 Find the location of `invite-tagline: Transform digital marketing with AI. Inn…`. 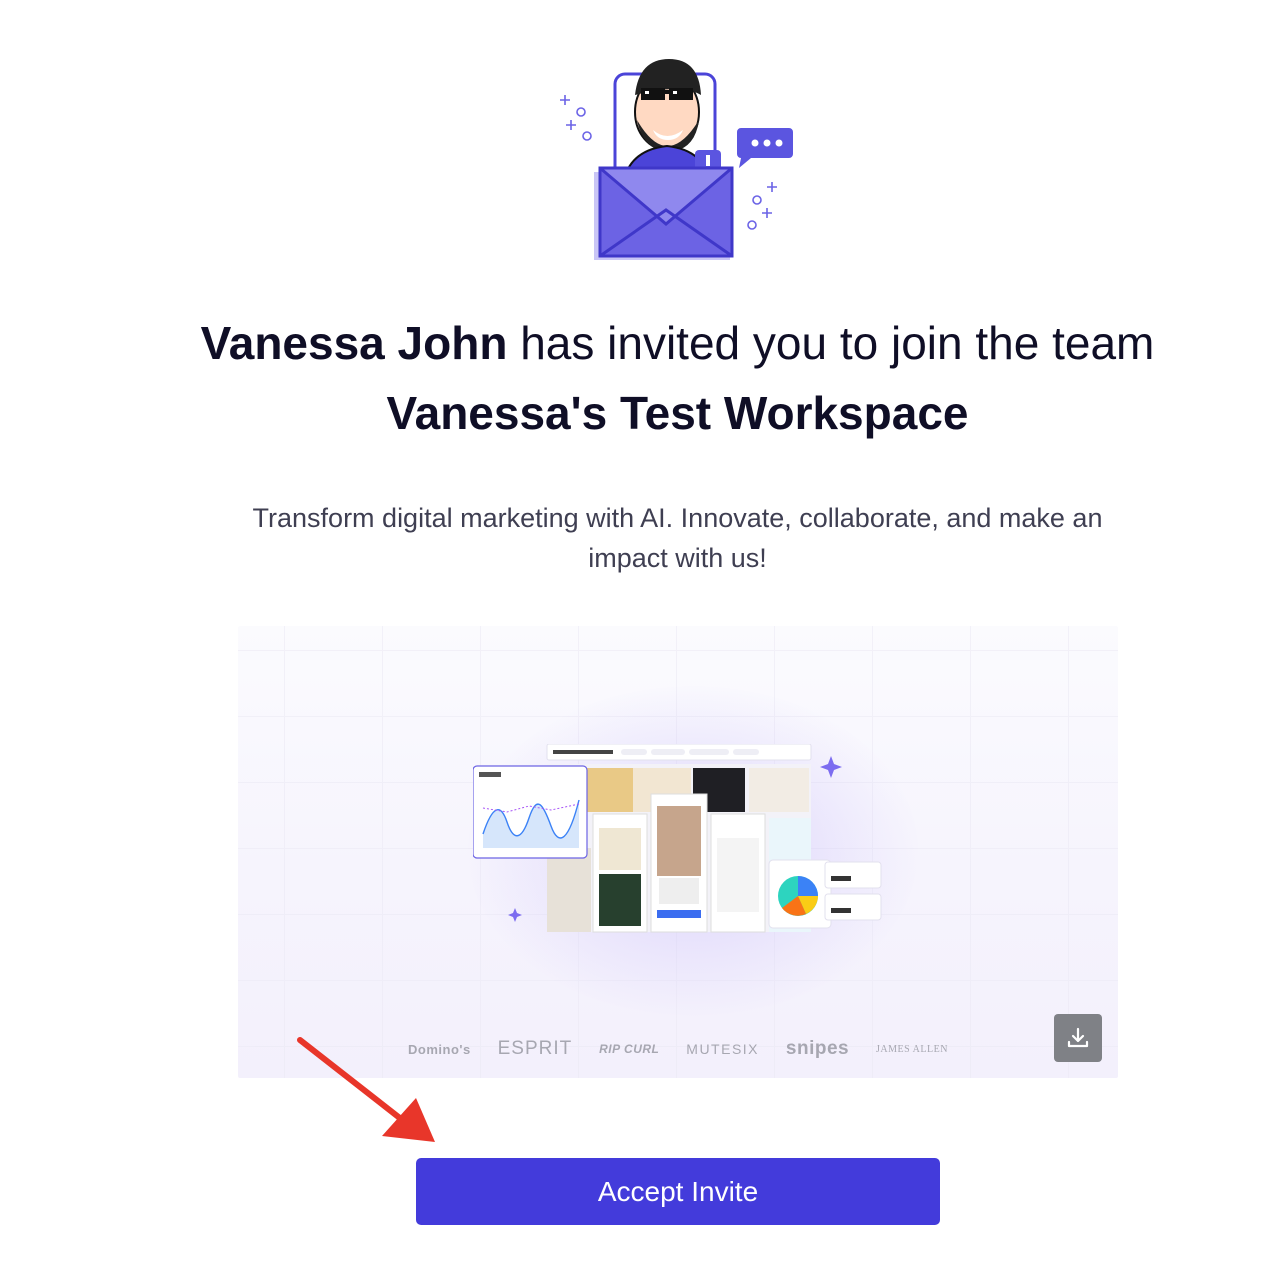

invite-tagline: Transform digital marketing with AI. Inn… is located at coordinates (677, 538).